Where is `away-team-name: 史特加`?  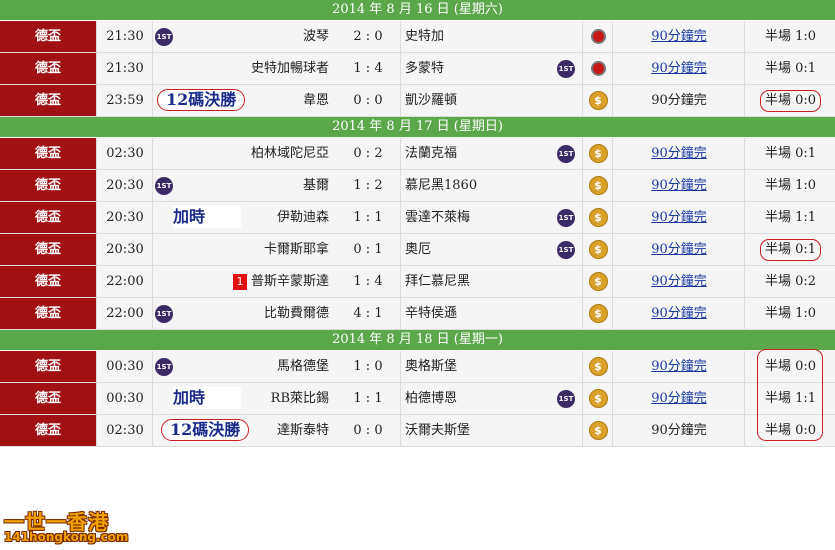
away-team-name: 史特加 is located at coordinates (424, 36).